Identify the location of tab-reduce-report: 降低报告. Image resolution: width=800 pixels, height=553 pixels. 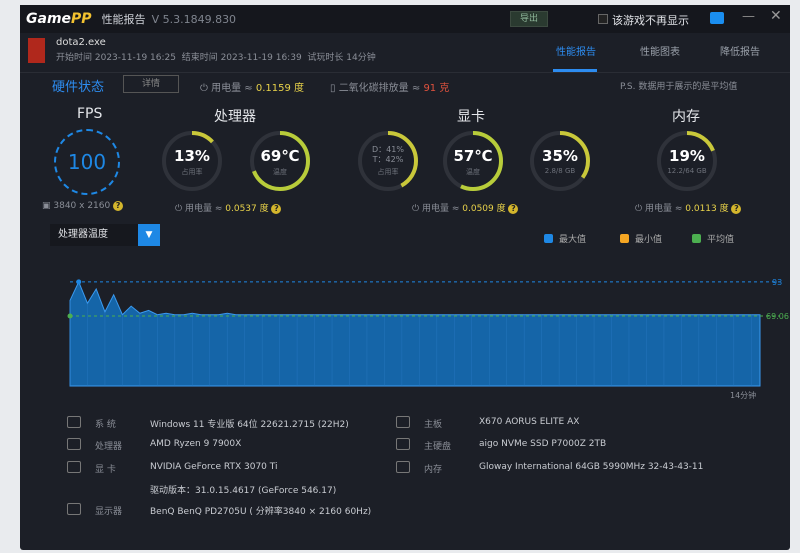
(740, 50).